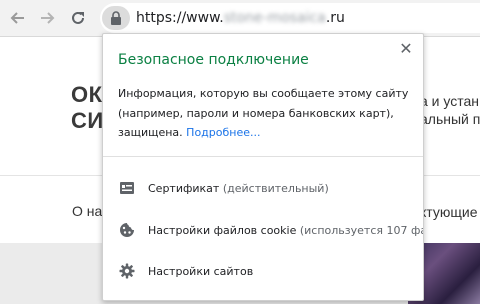 The image size is (480, 304). Describe the element at coordinates (263, 156) in the screenshot. I see `popup-divider` at that location.